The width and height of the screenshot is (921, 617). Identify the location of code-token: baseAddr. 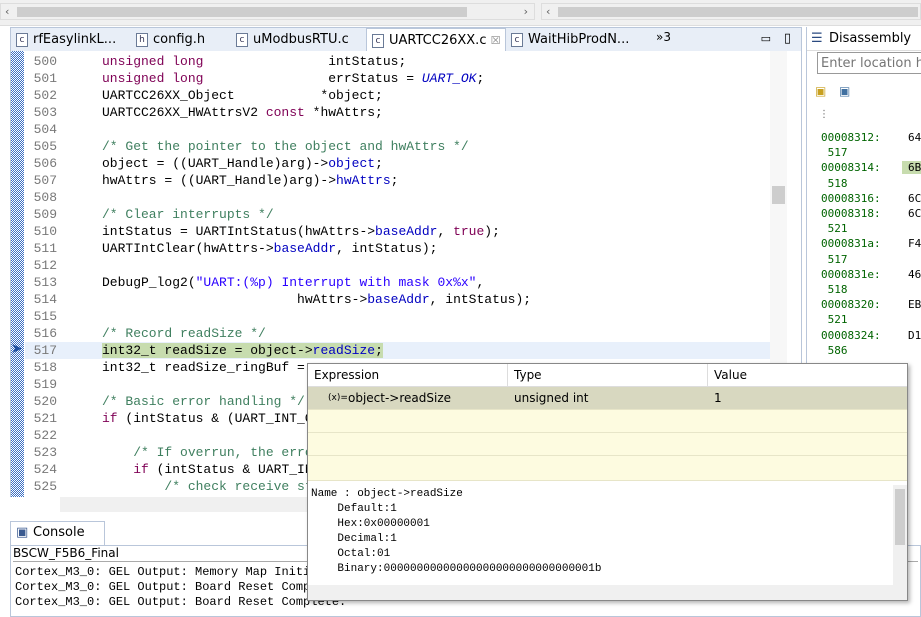
(406, 231).